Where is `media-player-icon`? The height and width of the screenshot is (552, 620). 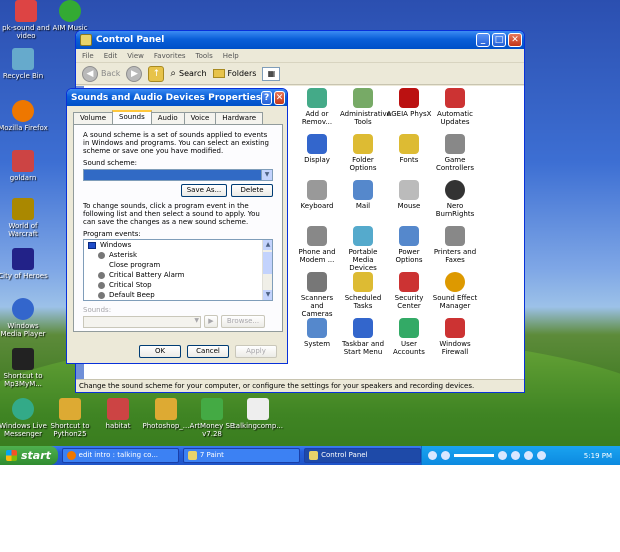 media-player-icon is located at coordinates (23, 309).